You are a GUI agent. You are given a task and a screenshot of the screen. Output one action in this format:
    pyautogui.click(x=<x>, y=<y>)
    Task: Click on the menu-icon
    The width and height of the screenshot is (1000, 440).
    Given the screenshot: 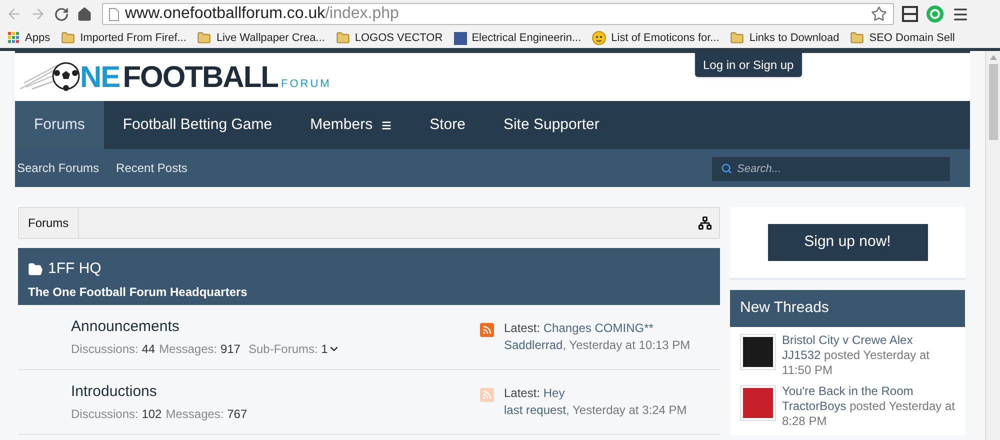 What is the action you would take?
    pyautogui.click(x=960, y=14)
    